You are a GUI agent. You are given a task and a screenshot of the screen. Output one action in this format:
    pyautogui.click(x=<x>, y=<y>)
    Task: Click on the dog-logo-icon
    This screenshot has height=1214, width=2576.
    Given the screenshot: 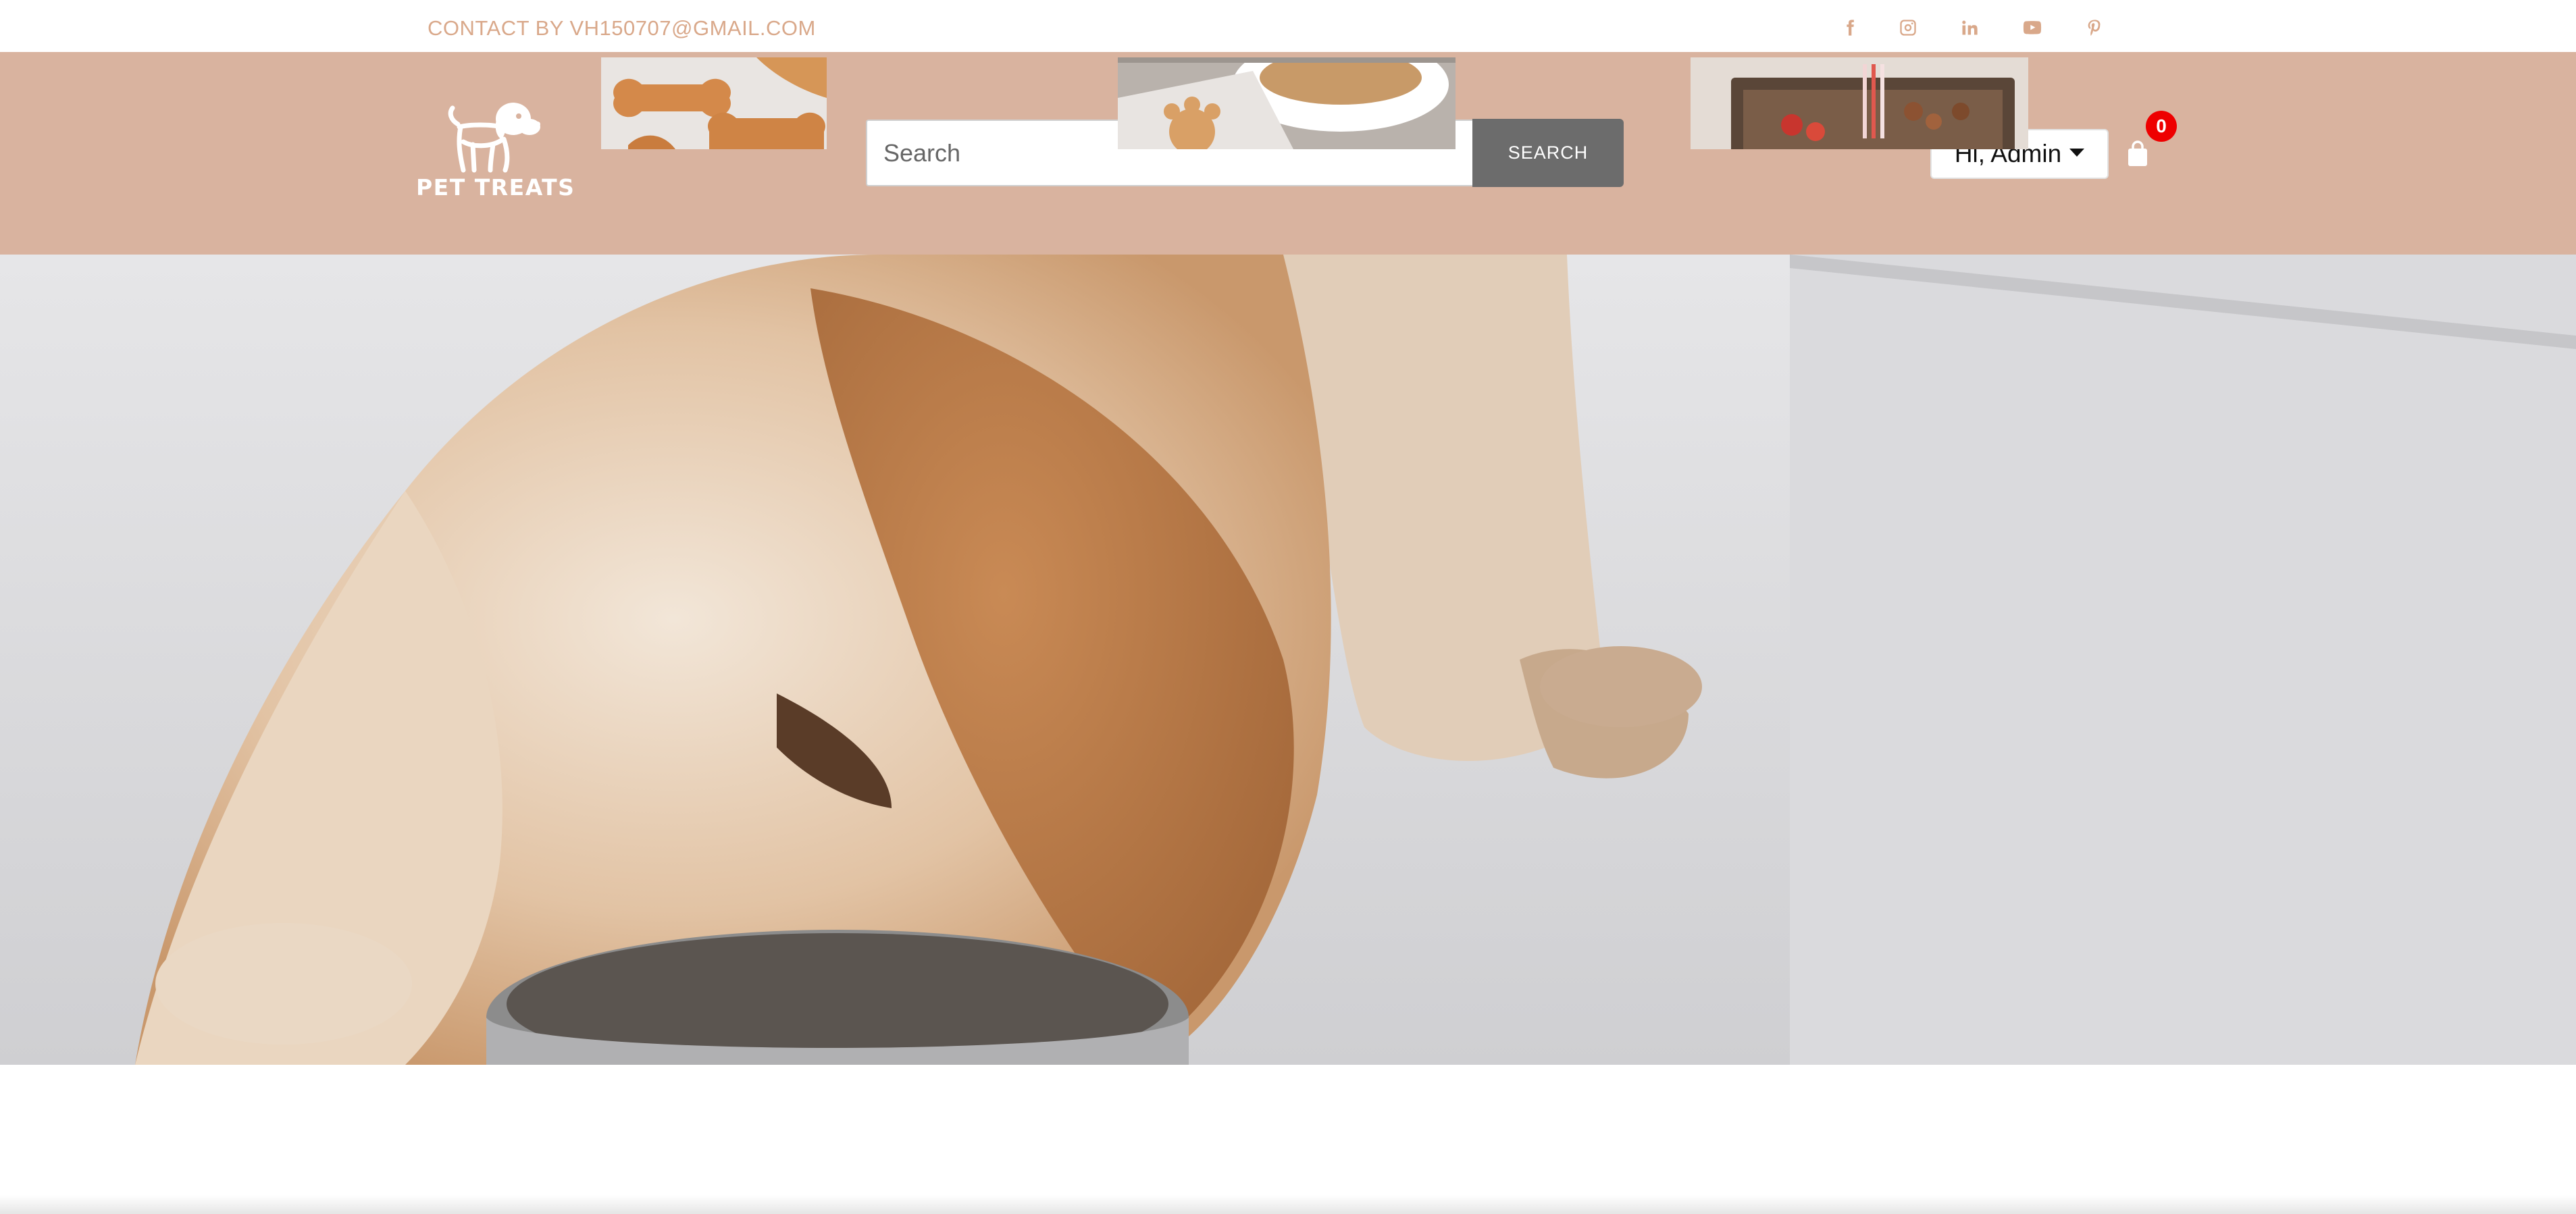 What is the action you would take?
    pyautogui.click(x=494, y=138)
    